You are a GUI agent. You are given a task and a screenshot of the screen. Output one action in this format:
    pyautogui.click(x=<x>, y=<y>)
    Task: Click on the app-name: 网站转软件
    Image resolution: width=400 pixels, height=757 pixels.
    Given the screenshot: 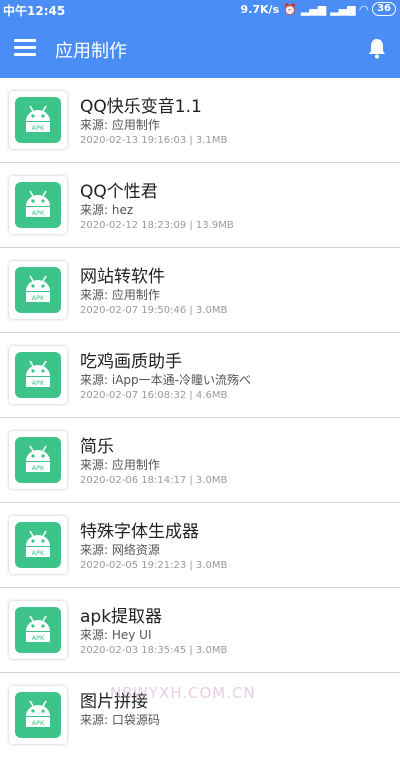 What is the action you would take?
    pyautogui.click(x=122, y=277)
    